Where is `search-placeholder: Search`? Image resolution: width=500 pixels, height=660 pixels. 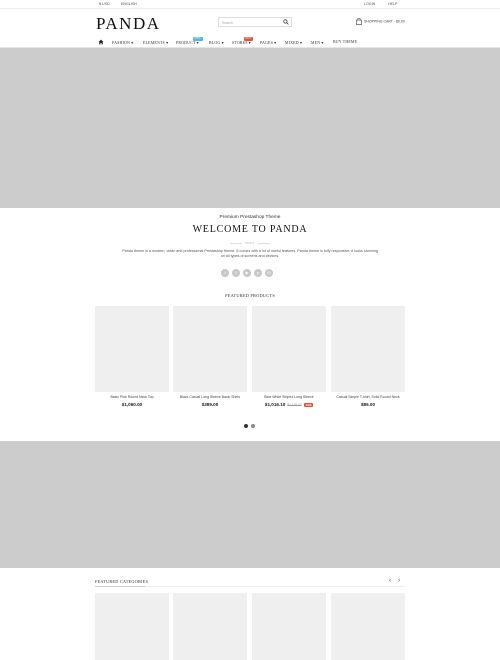
search-placeholder: Search is located at coordinates (228, 22).